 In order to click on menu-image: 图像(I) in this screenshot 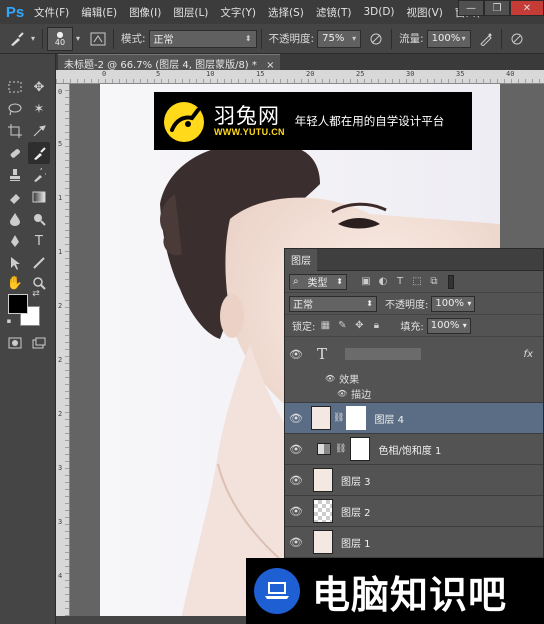, I will do `click(145, 12)`.